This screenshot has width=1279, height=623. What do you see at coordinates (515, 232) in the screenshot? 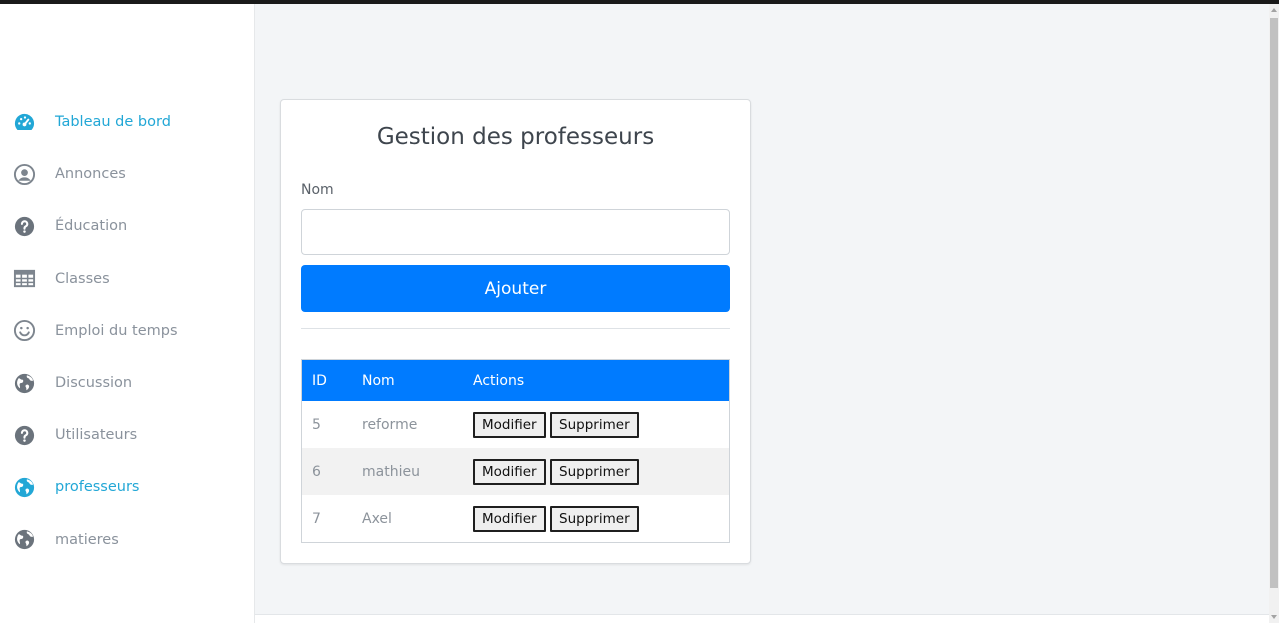
I see `nom-input` at bounding box center [515, 232].